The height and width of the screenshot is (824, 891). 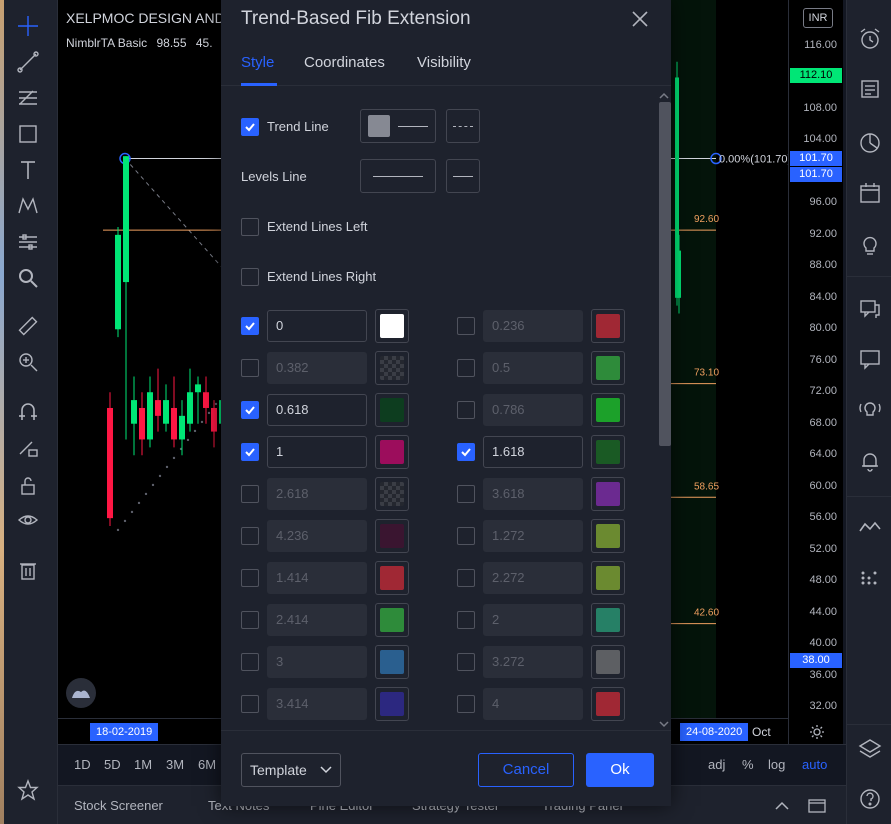 What do you see at coordinates (870, 309) in the screenshot?
I see `chats-icon` at bounding box center [870, 309].